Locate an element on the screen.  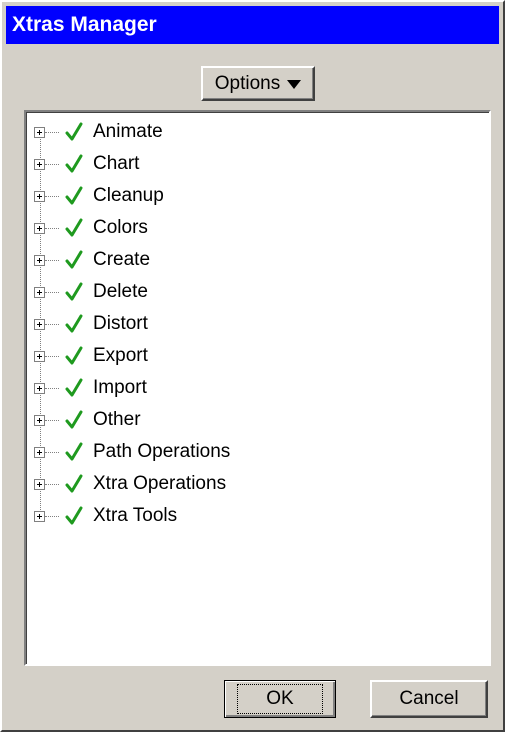
tree-item: Animate is located at coordinates (98, 132).